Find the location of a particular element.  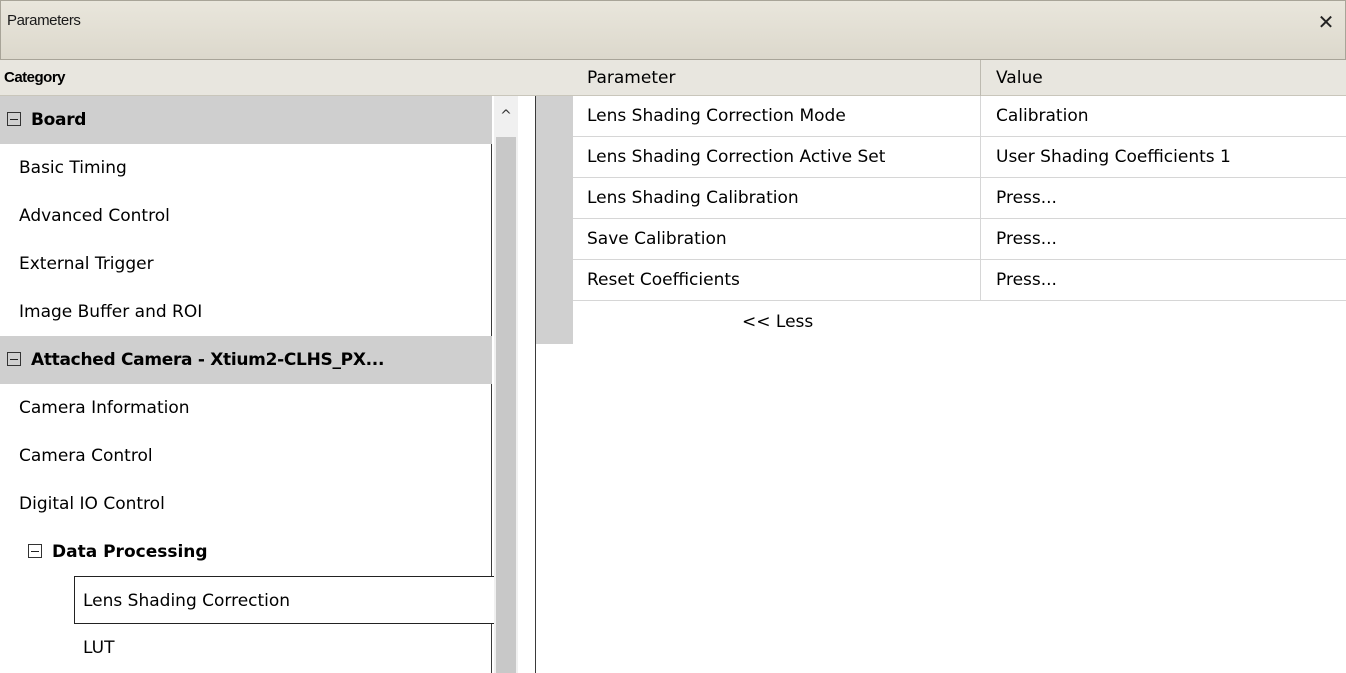

tree-scrollbar: ^ is located at coordinates (506, 384).